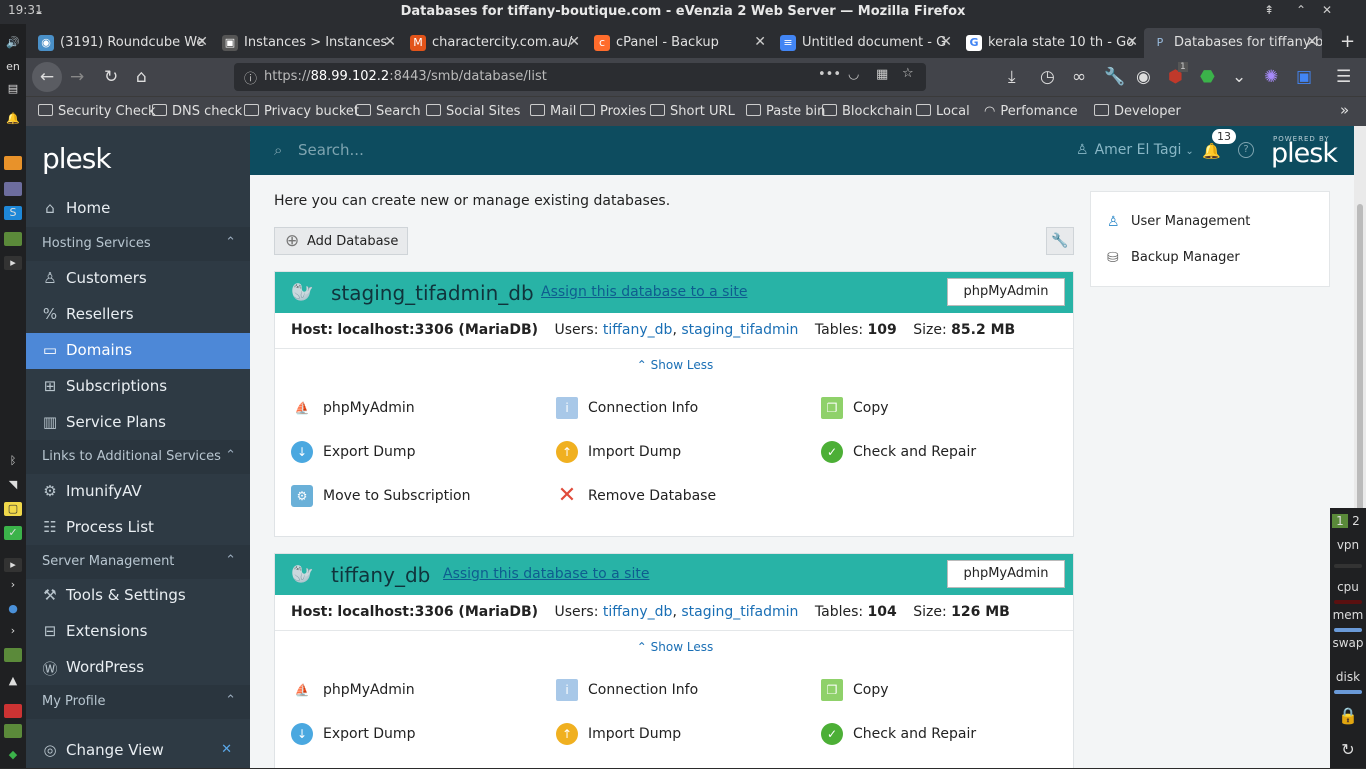  What do you see at coordinates (138, 457) in the screenshot?
I see `section-additional-services: Links to Additional Services ⌃` at bounding box center [138, 457].